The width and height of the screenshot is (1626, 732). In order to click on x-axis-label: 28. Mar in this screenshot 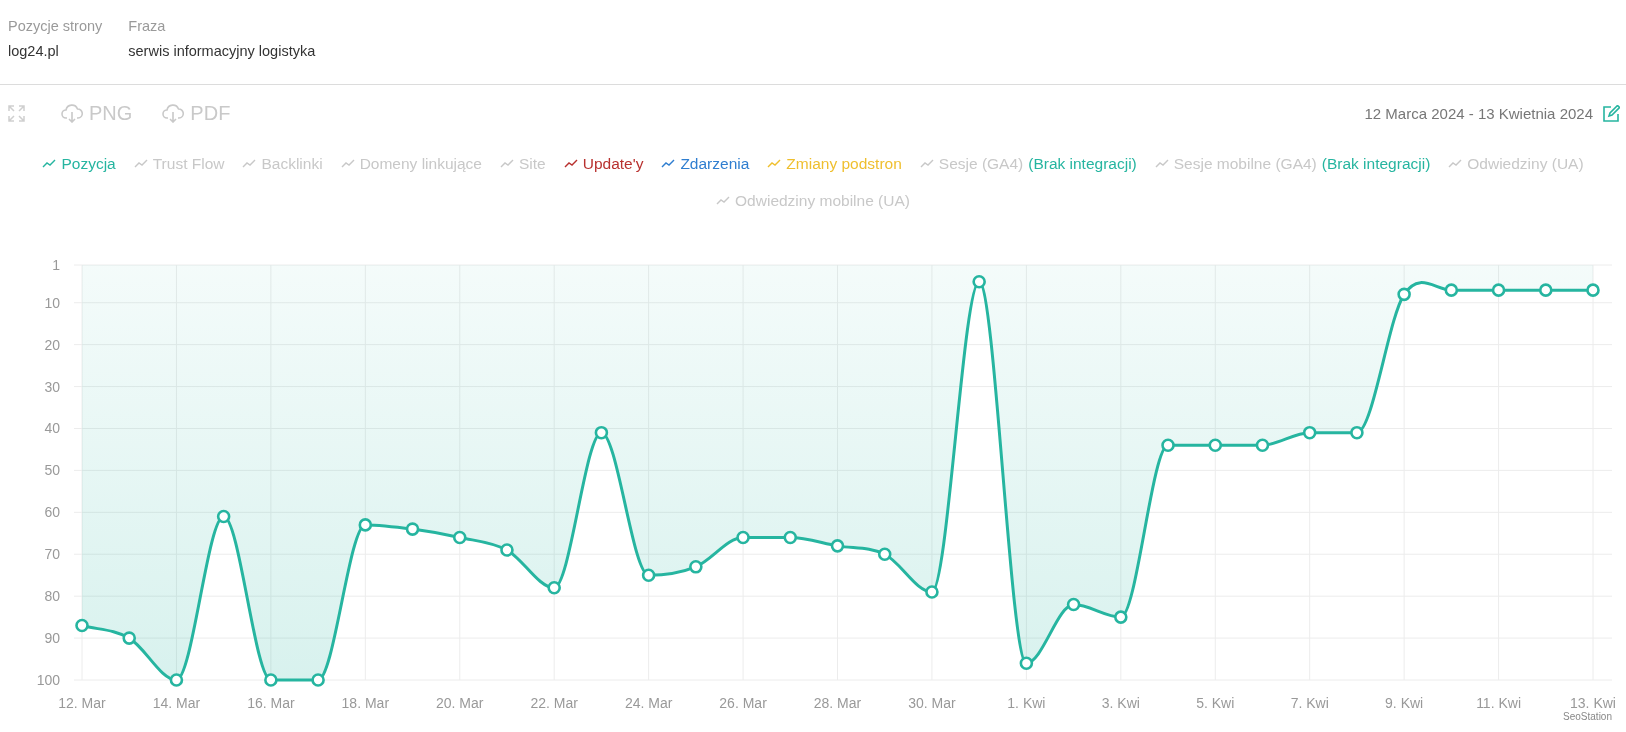, I will do `click(837, 703)`.